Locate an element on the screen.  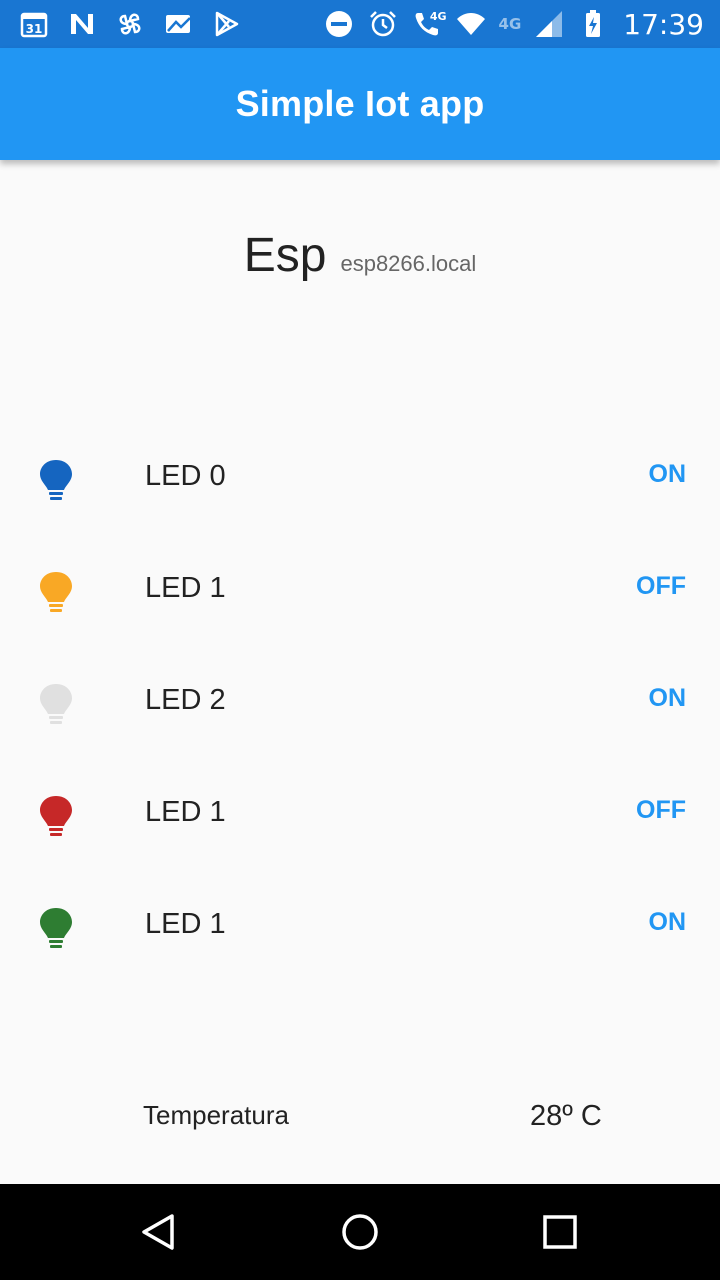
led-row: LED 2 ON is located at coordinates (360, 704).